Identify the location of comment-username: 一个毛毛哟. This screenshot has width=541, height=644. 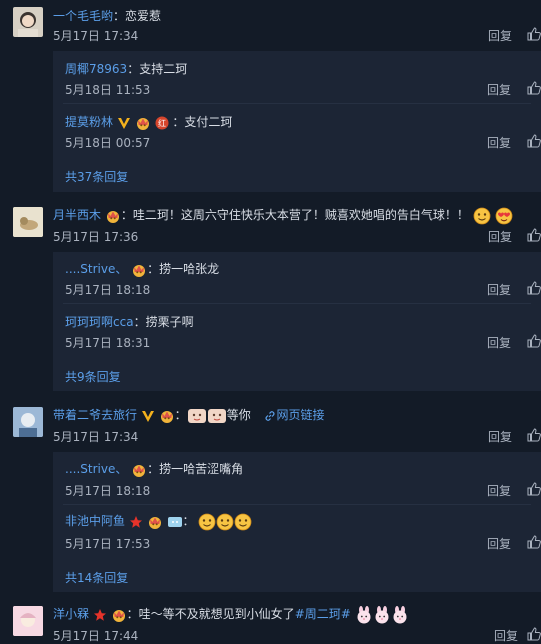
(83, 16).